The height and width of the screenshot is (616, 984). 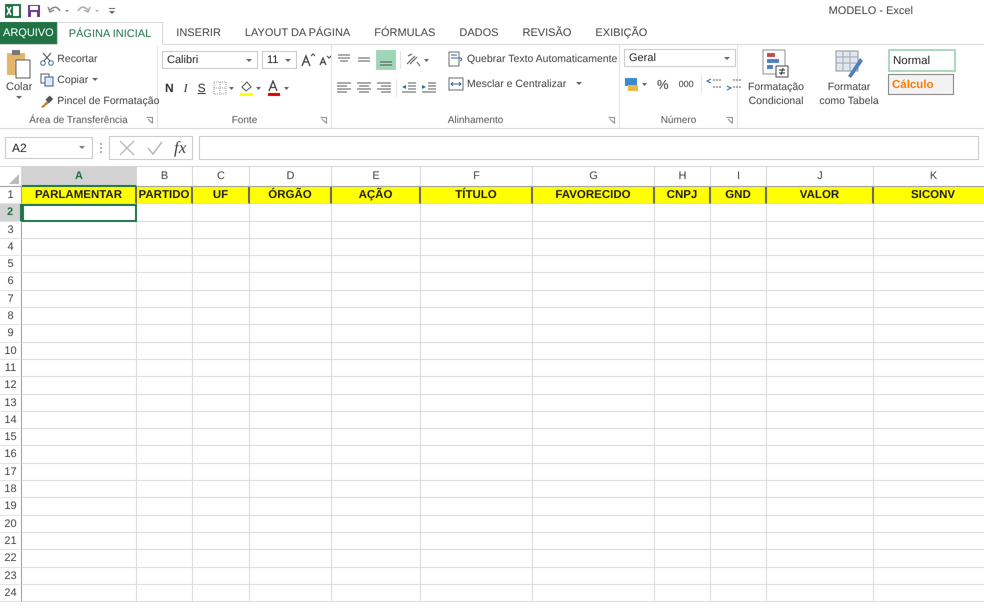 What do you see at coordinates (386, 60) in the screenshot?
I see `align-bottom-icon` at bounding box center [386, 60].